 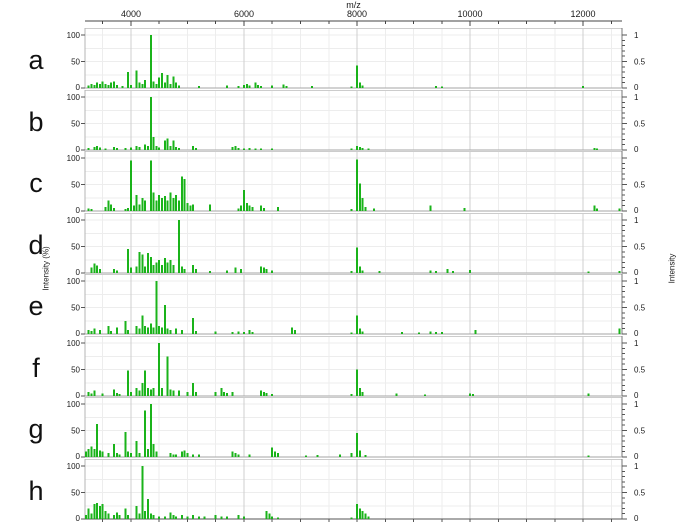 What do you see at coordinates (35, 122) in the screenshot?
I see `panel-letter: b` at bounding box center [35, 122].